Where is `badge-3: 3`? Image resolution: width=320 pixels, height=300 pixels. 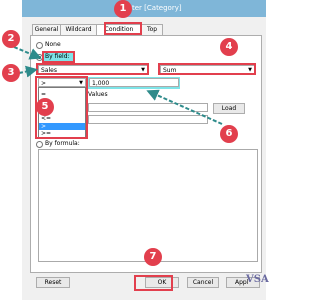 badge-3: 3 is located at coordinates (11, 73).